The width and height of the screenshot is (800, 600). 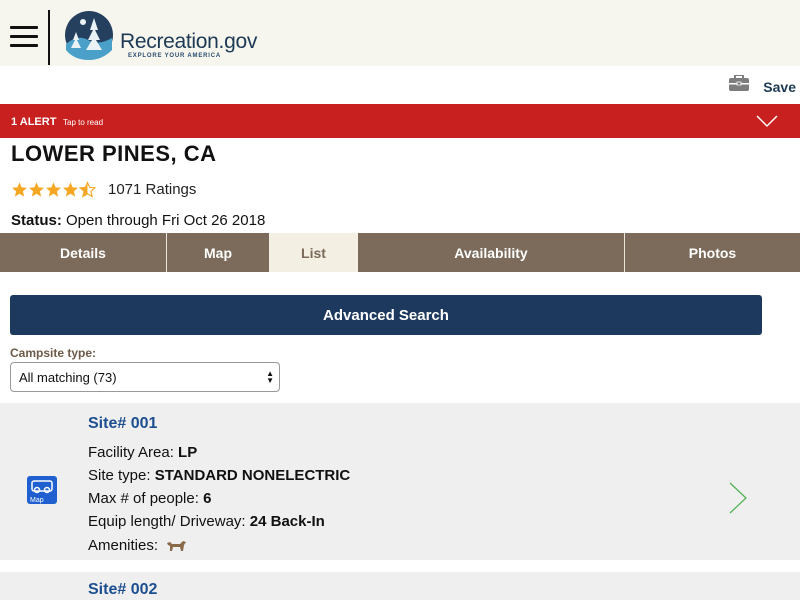 What do you see at coordinates (400, 33) in the screenshot?
I see `top-header: Recreation.gov EXPLORE YOUR AMERICA` at bounding box center [400, 33].